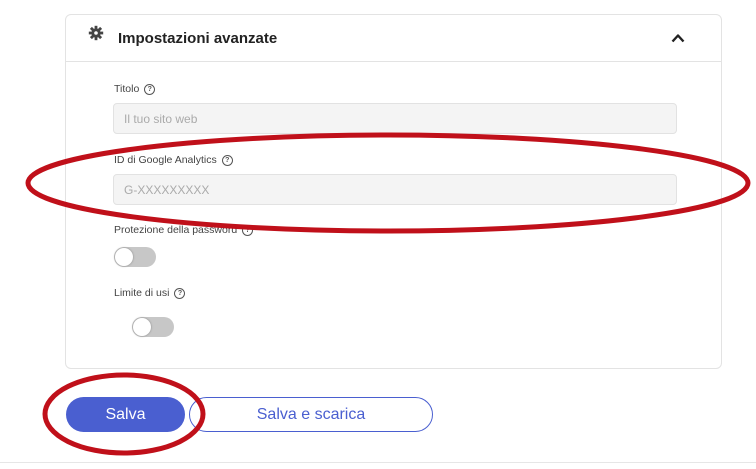  I want to click on analytics-label-text: ID di Google Analytics, so click(165, 160).